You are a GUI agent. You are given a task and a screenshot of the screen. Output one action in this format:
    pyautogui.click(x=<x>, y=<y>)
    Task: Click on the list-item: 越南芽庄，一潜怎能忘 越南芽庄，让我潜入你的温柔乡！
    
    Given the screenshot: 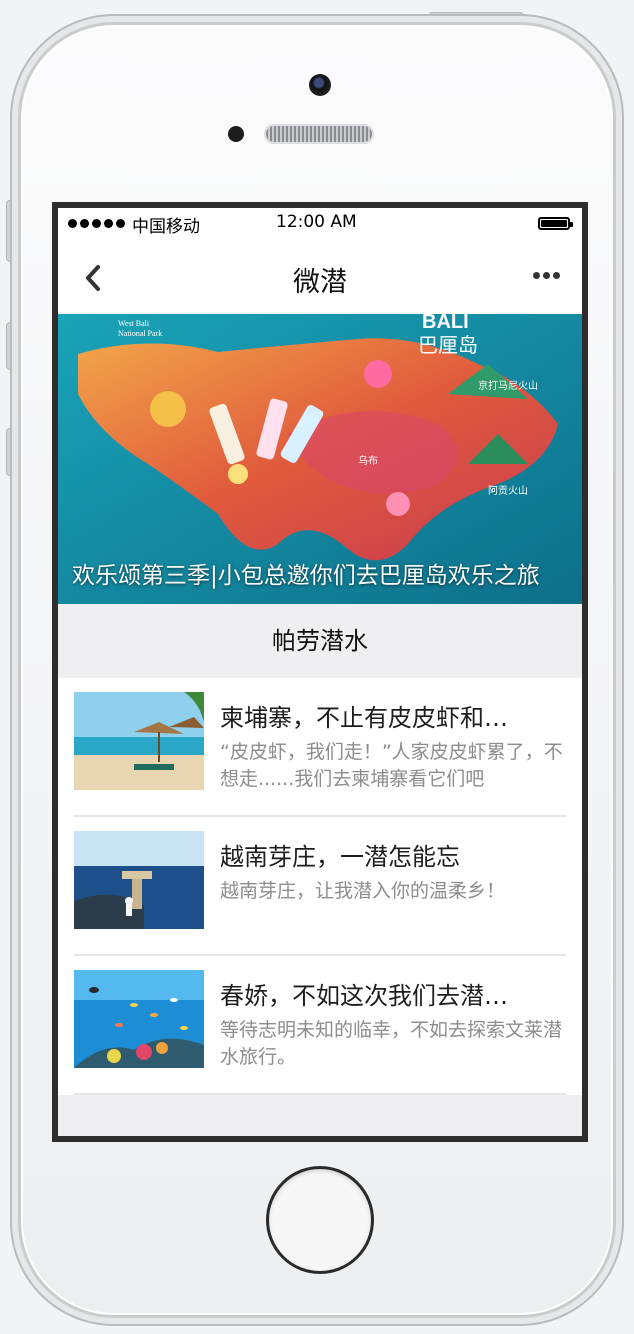 What is the action you would take?
    pyautogui.click(x=320, y=886)
    